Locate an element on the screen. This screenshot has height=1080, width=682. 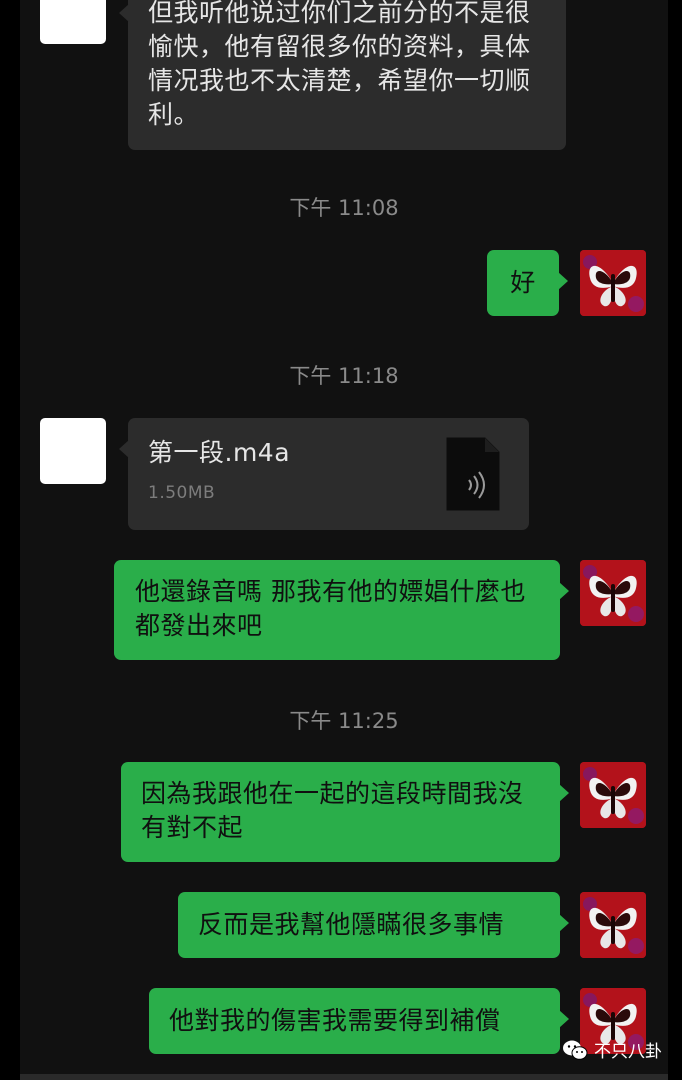
message-text: 因為我跟他在一起的這段時間我沒有對不起 is located at coordinates (332, 810).